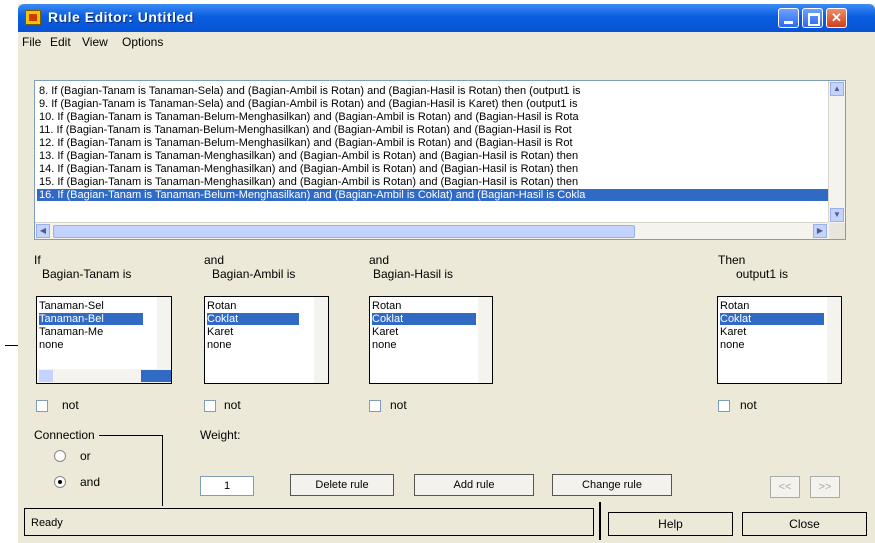  Describe the element at coordinates (60, 482) in the screenshot. I see `radio-and` at that location.